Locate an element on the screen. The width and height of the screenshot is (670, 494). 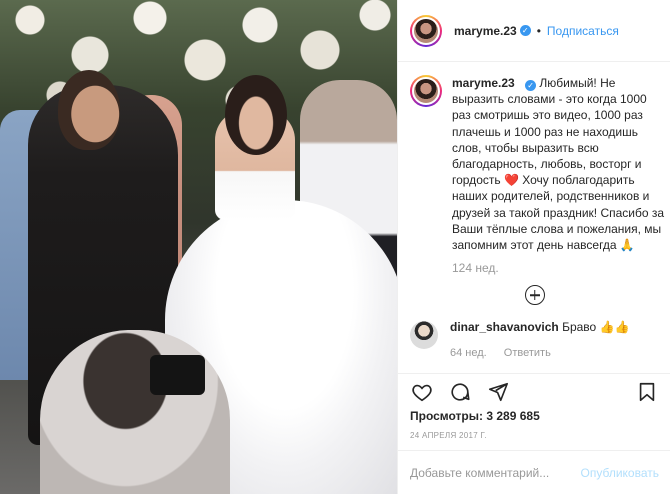
heart-icon is located at coordinates (422, 392).